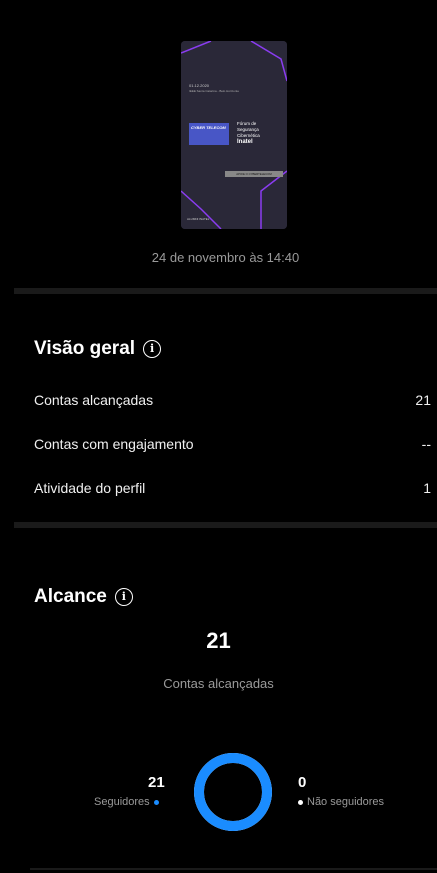 The image size is (437, 873). I want to click on post-thumbnail-art, so click(234, 135).